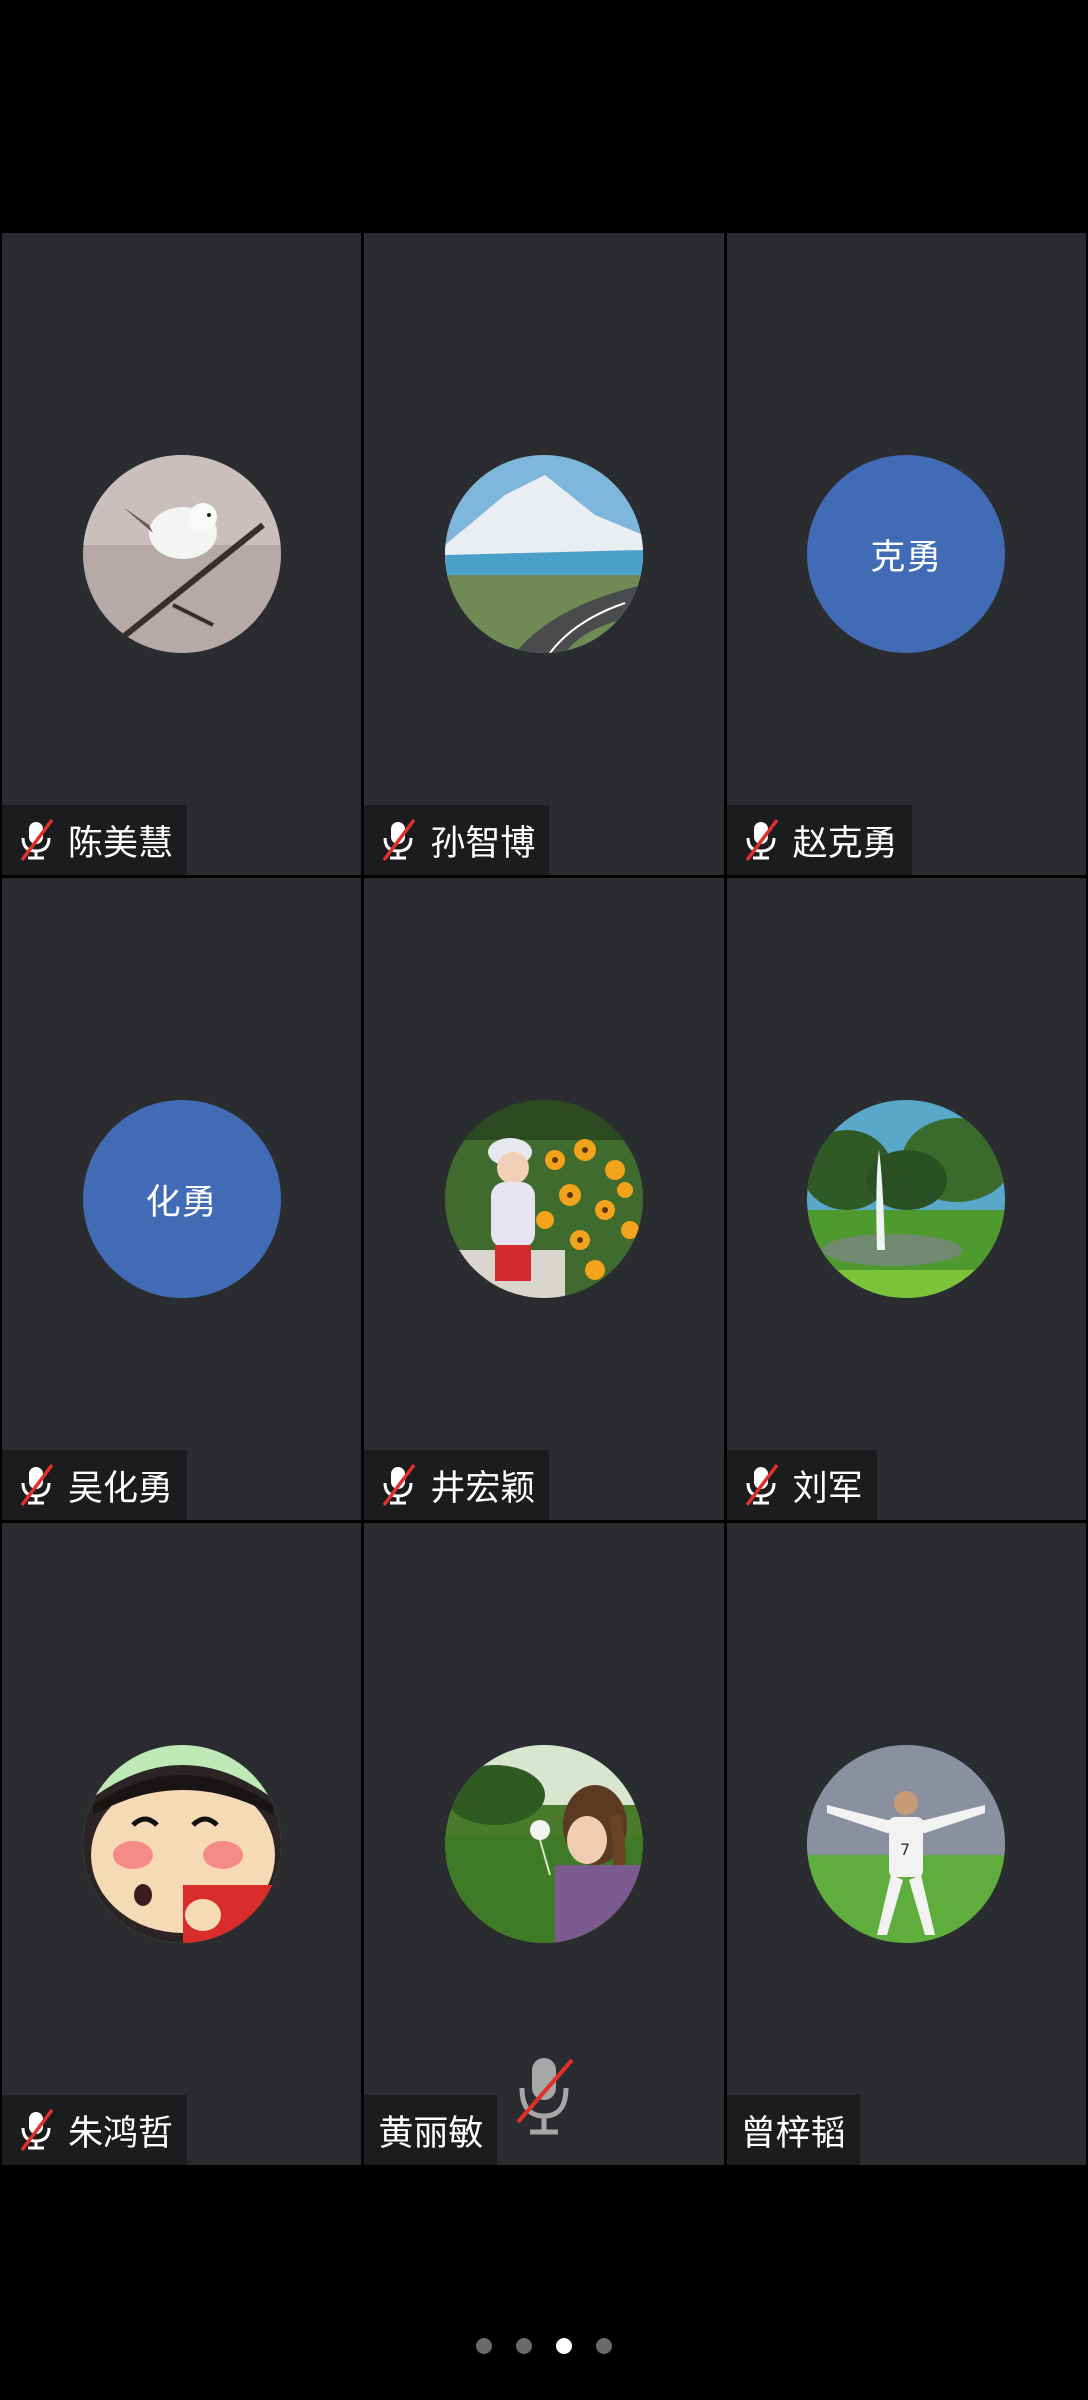 Image resolution: width=1088 pixels, height=2400 pixels. I want to click on mountain-road-avatar-image, so click(543, 554).